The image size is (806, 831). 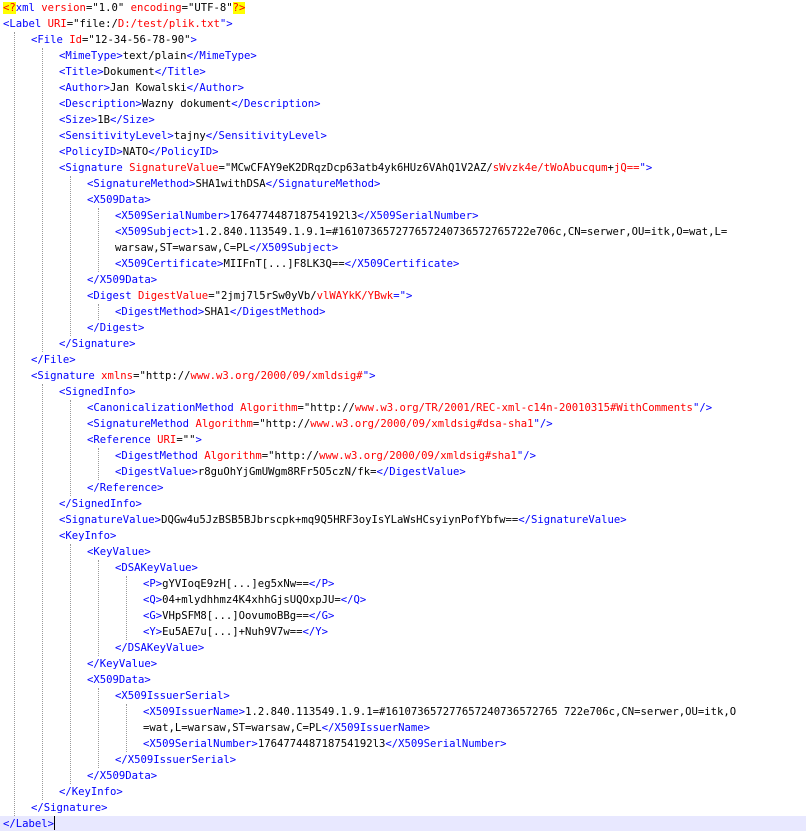 I want to click on code-token-tag: </X509IssuerSerial>, so click(x=176, y=760).